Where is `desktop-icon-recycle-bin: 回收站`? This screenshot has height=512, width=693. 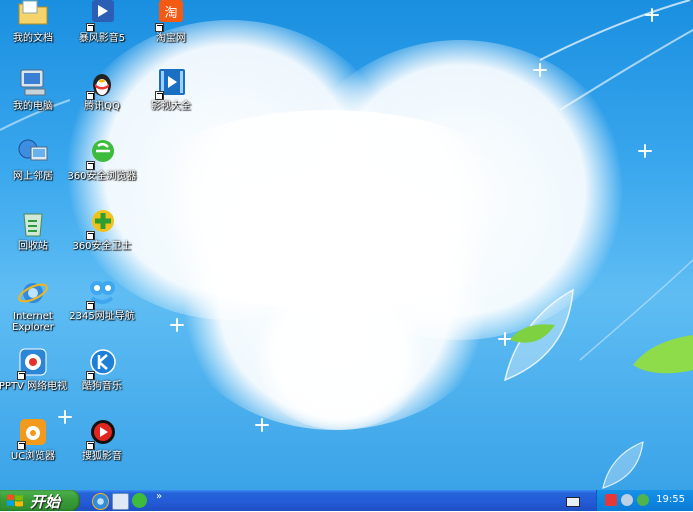 desktop-icon-recycle-bin: 回收站 is located at coordinates (34, 230).